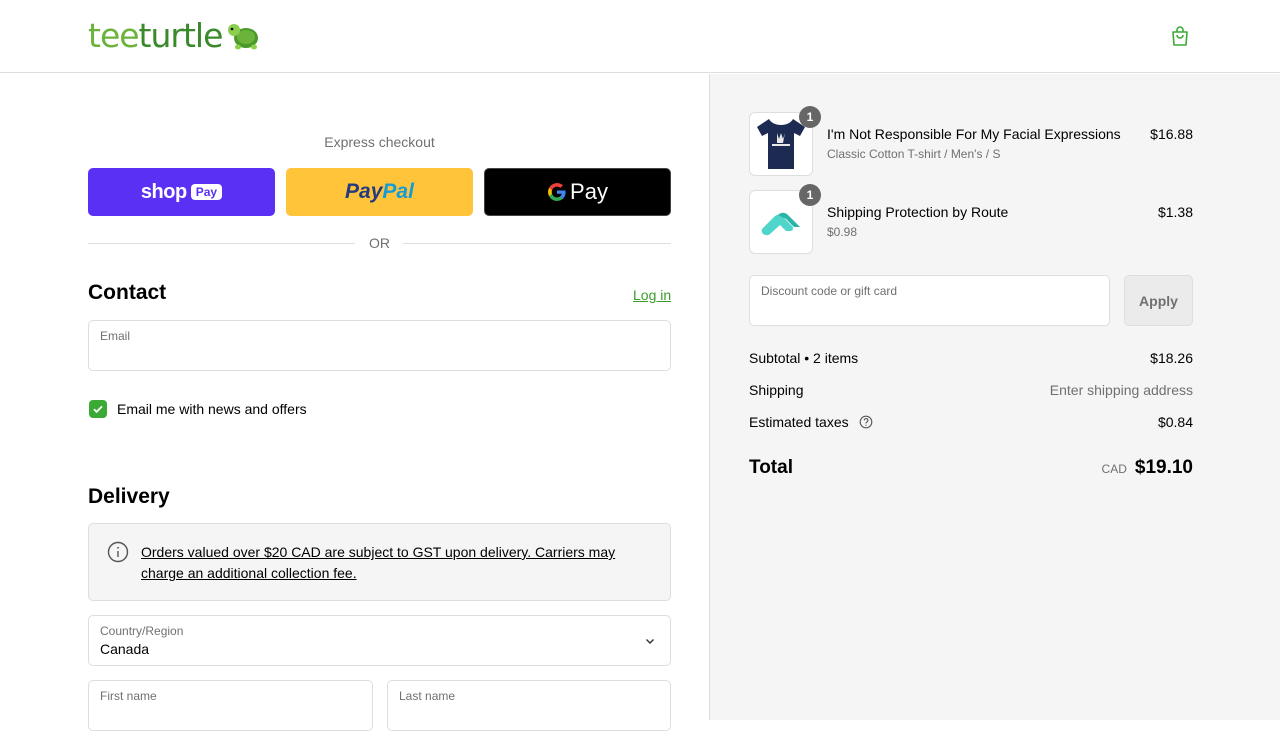 The width and height of the screenshot is (1280, 731). What do you see at coordinates (155, 35) in the screenshot?
I see `logo-wordmark: teeturtle` at bounding box center [155, 35].